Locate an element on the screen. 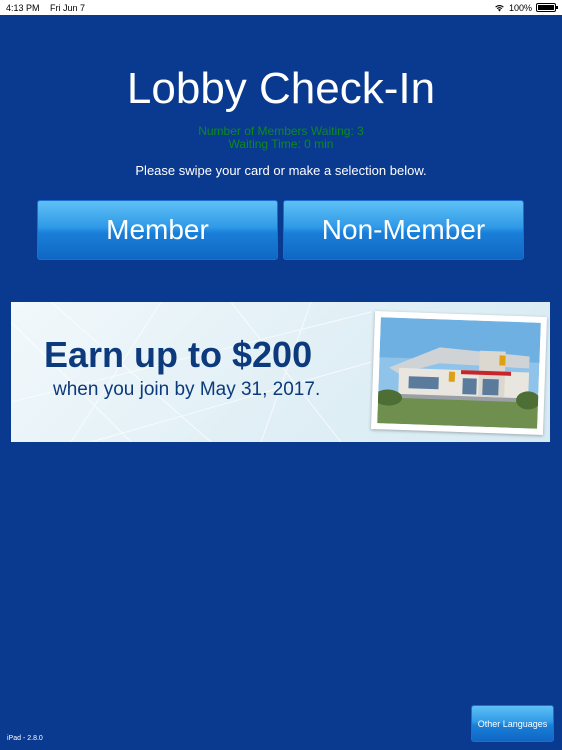  status-right: 100% is located at coordinates (526, 7).